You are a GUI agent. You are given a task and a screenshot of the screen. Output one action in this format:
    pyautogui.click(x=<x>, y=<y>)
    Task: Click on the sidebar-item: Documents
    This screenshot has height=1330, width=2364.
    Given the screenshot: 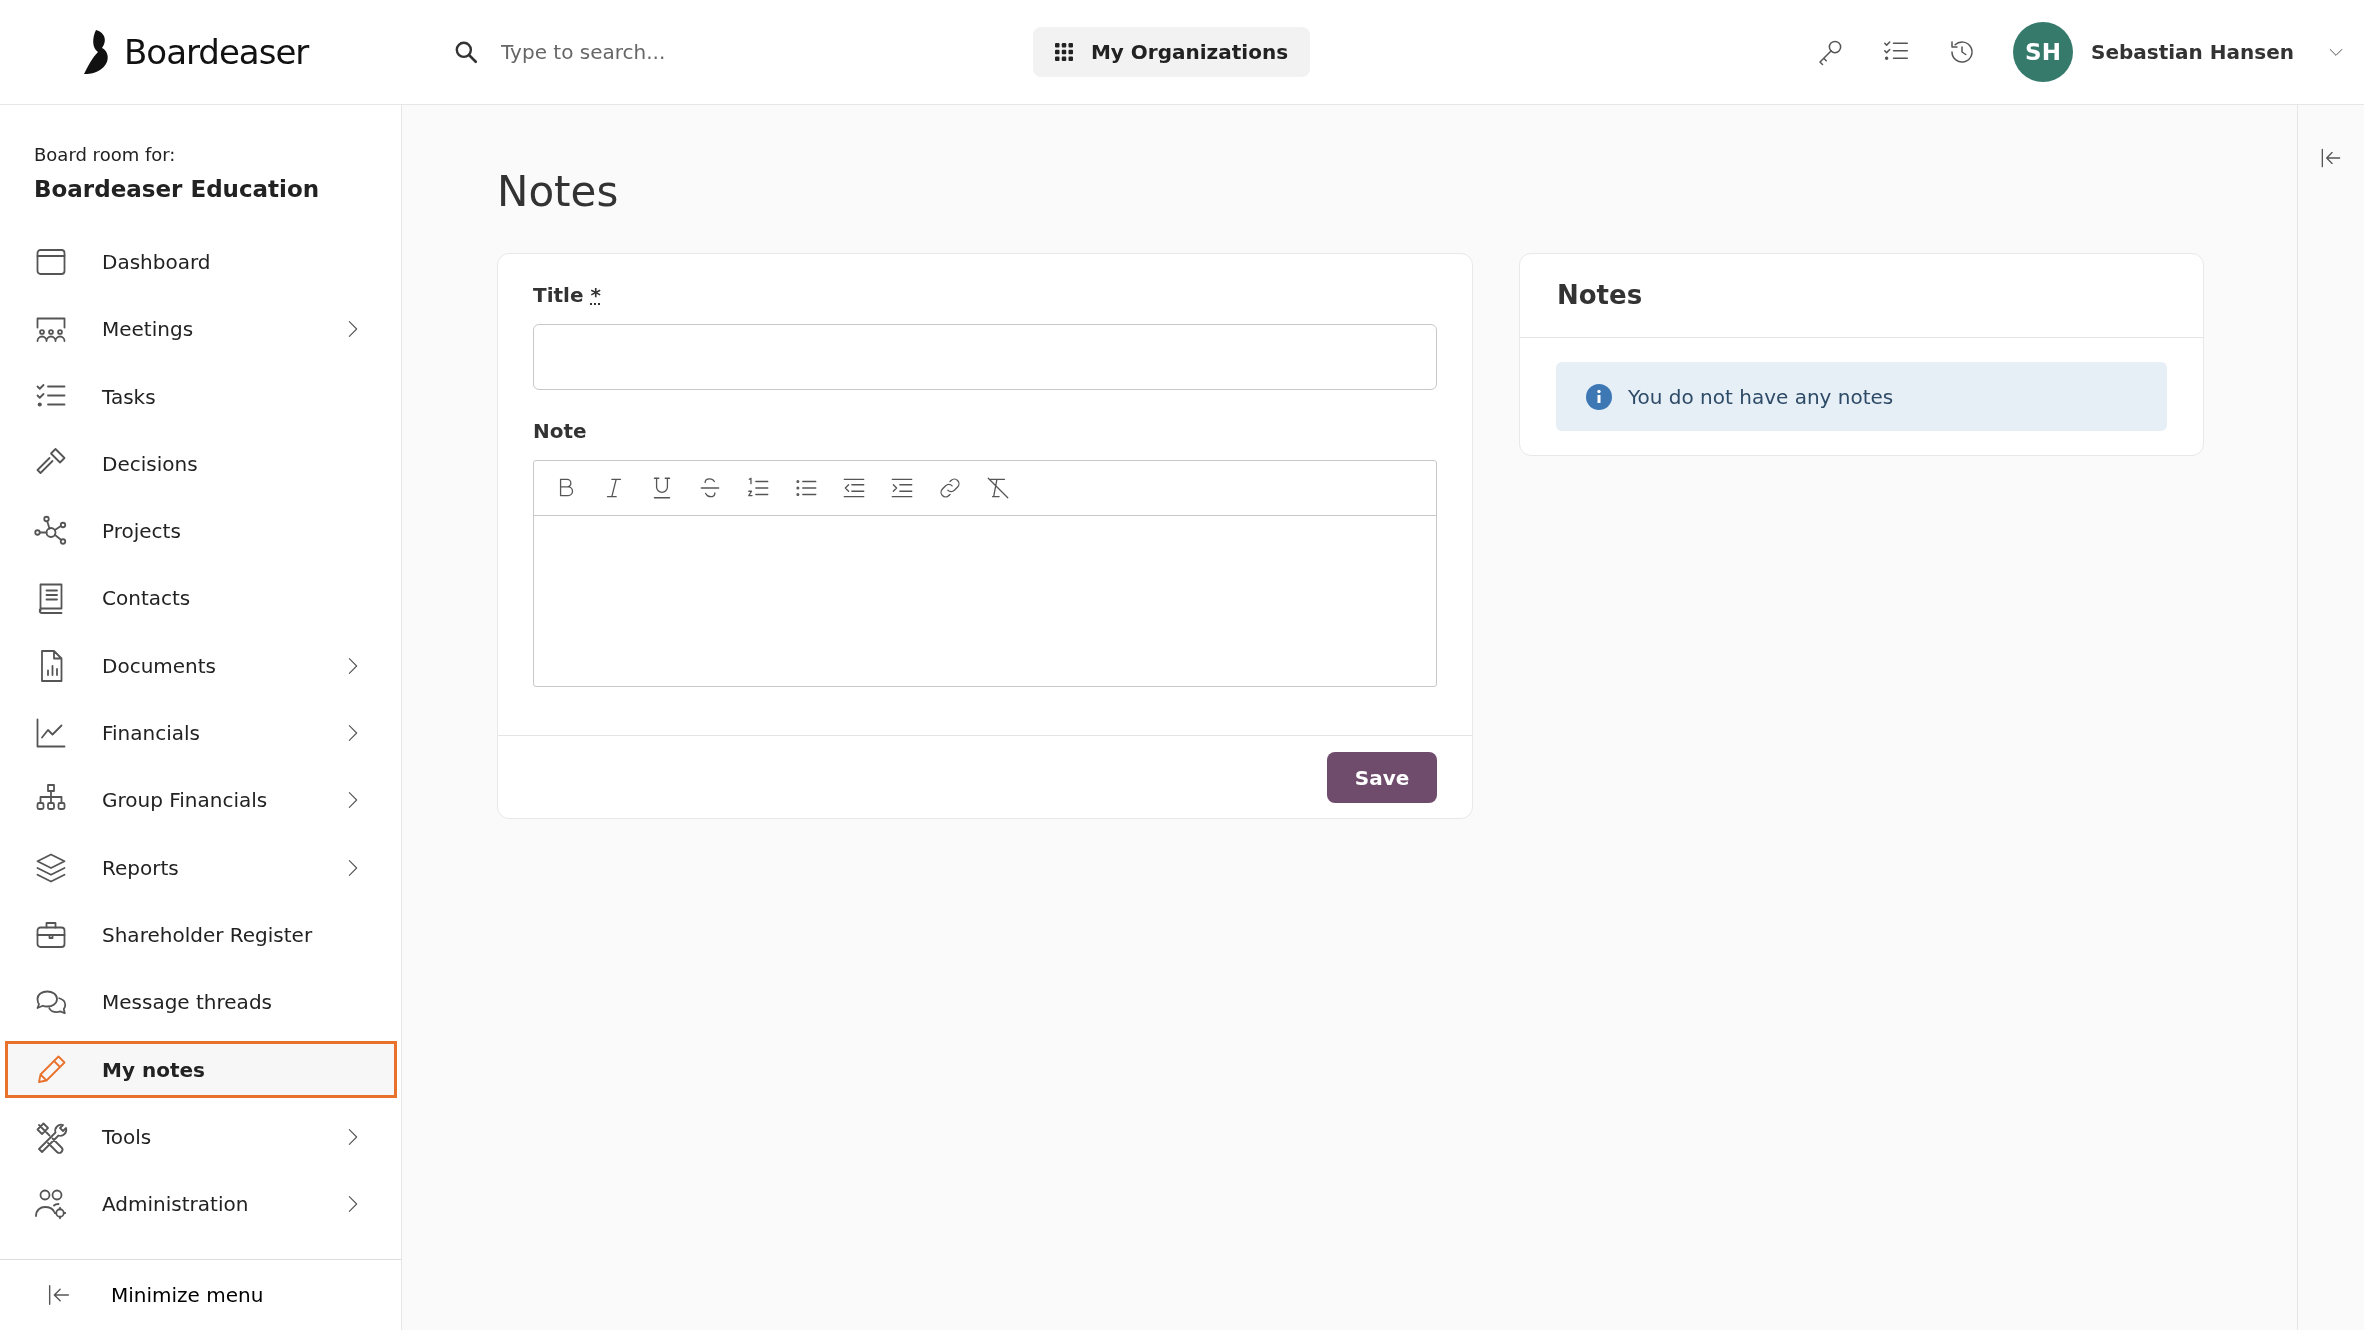 What is the action you would take?
    pyautogui.click(x=201, y=666)
    